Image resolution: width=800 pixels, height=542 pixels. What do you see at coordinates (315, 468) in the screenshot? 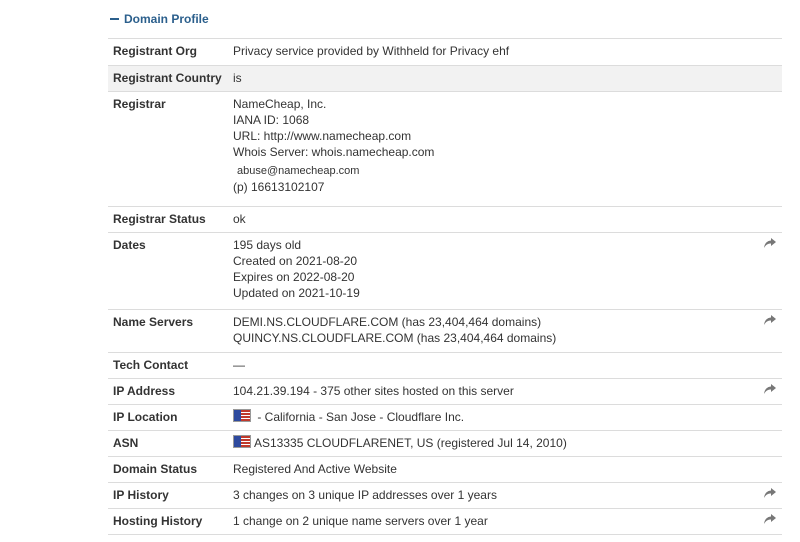
I see `row-value: Registered And Active Website` at bounding box center [315, 468].